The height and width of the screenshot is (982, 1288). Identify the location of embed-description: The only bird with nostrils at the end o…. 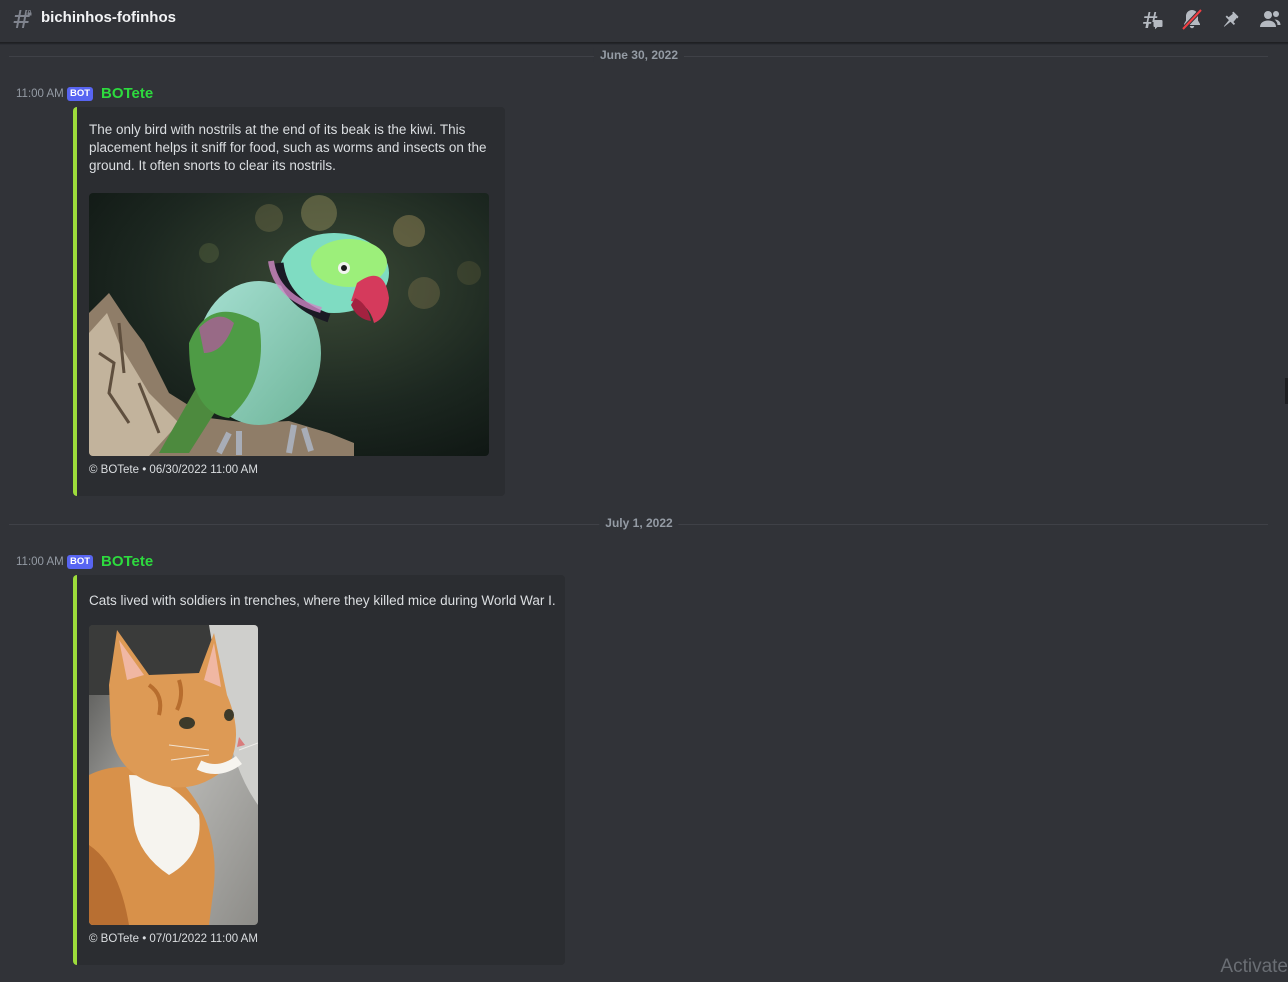
(288, 147).